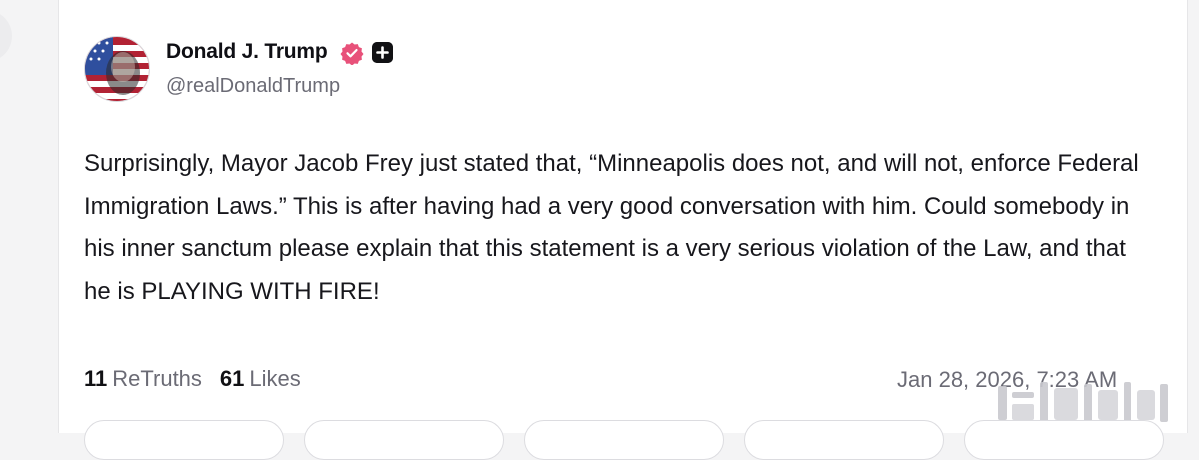  I want to click on background-circle, so click(6, 36).